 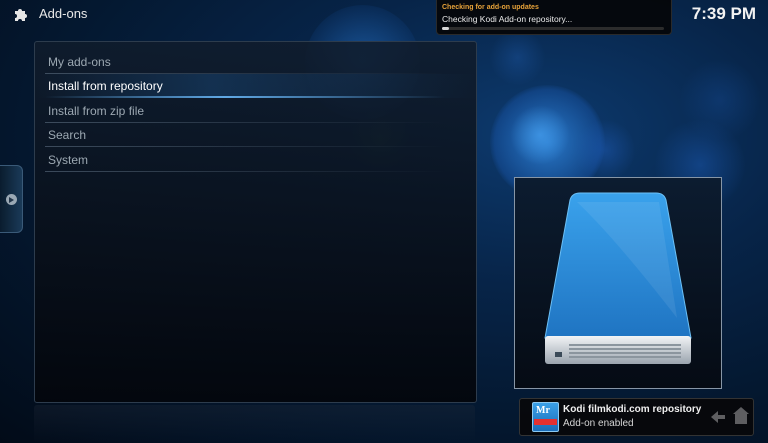 I want to click on menu-item-install-from-repository: Install from repository, so click(x=255, y=86).